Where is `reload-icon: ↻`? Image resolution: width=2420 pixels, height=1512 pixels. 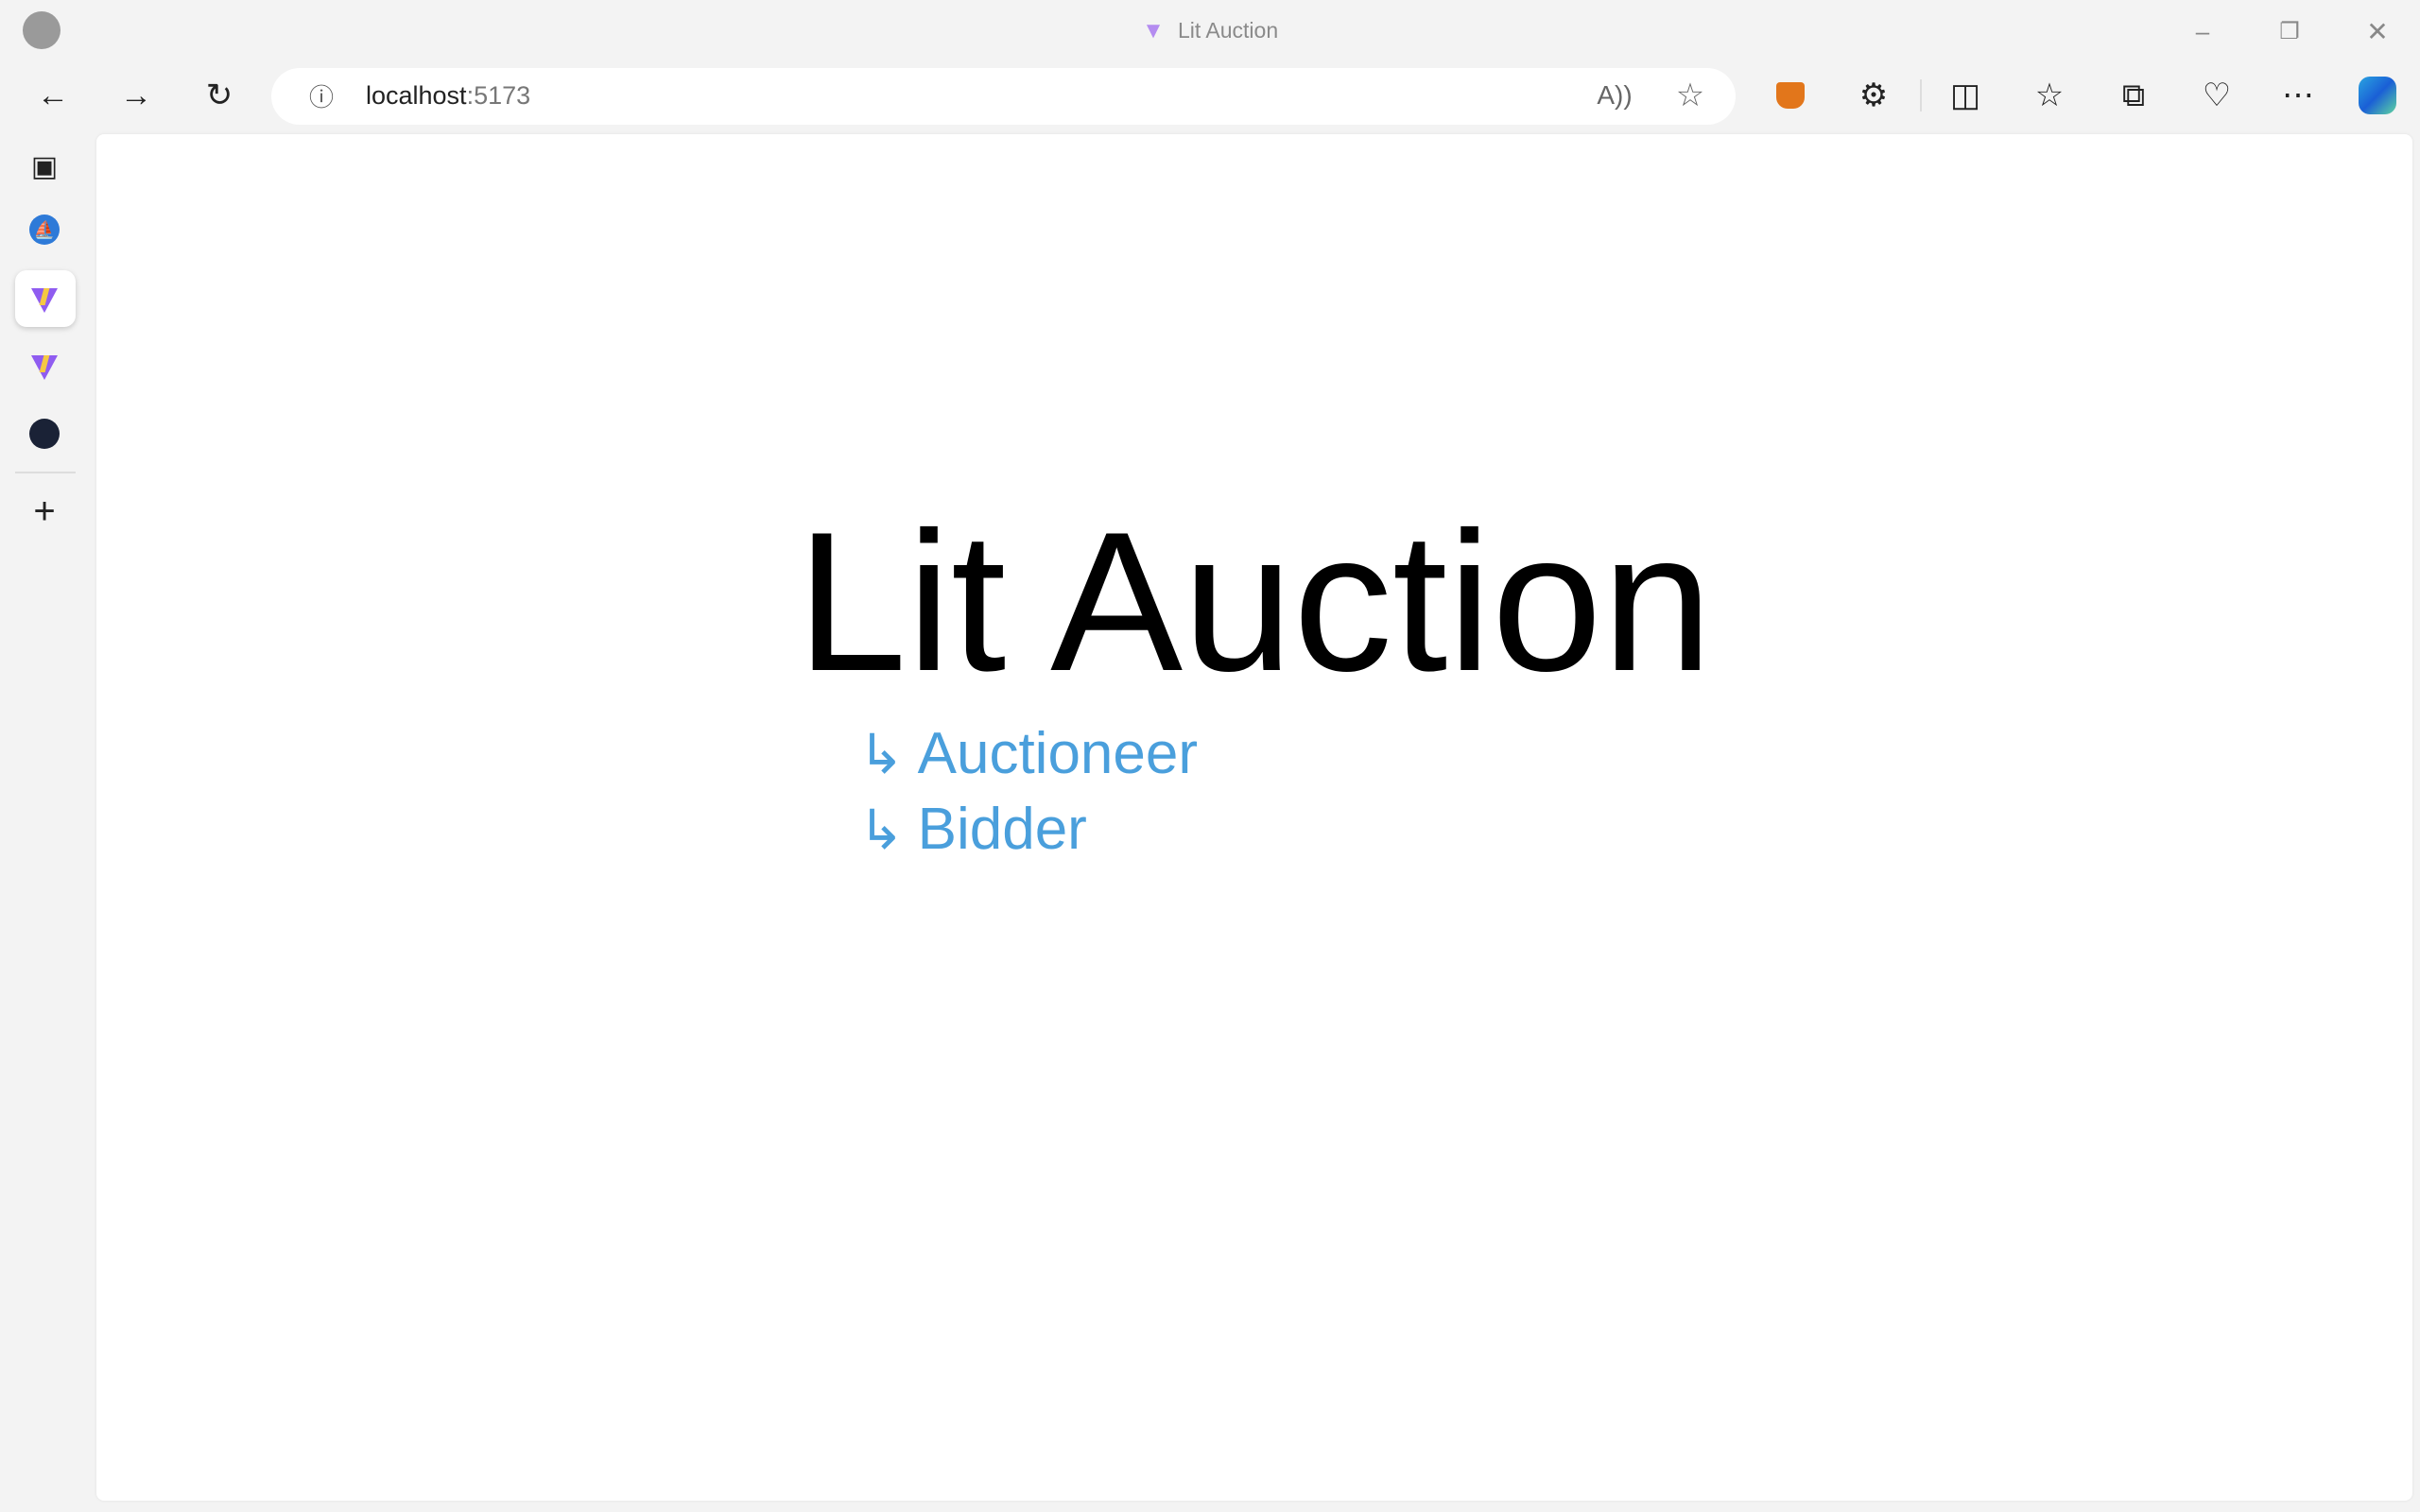 reload-icon: ↻ is located at coordinates (219, 95).